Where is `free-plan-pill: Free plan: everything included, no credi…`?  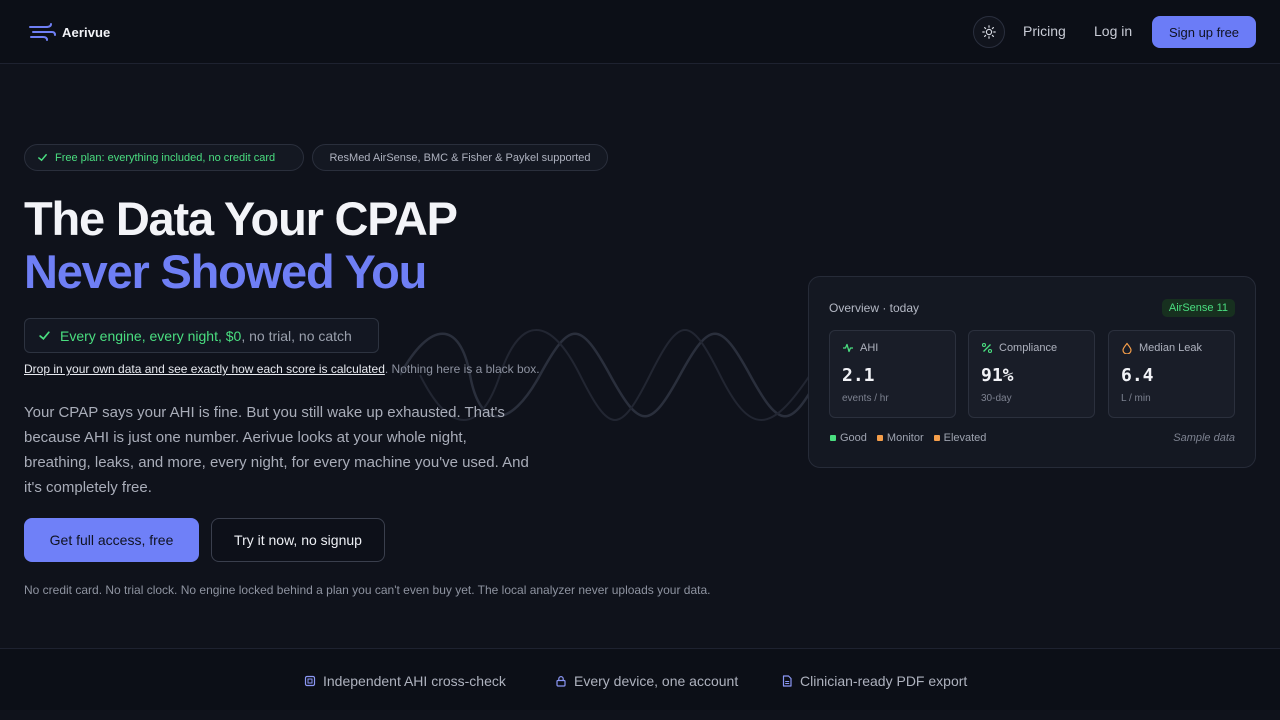 free-plan-pill: Free plan: everything included, no credi… is located at coordinates (164, 157).